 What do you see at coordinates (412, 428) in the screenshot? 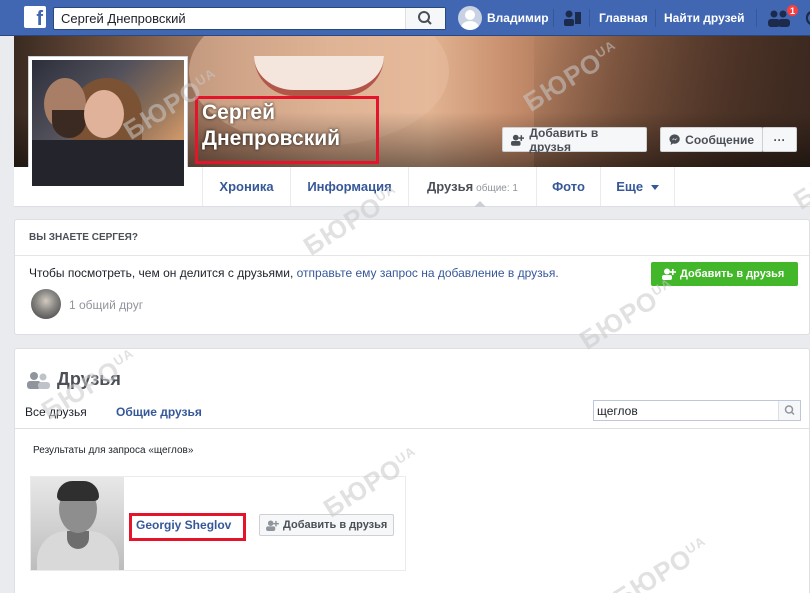
I see `friends-divider` at bounding box center [412, 428].